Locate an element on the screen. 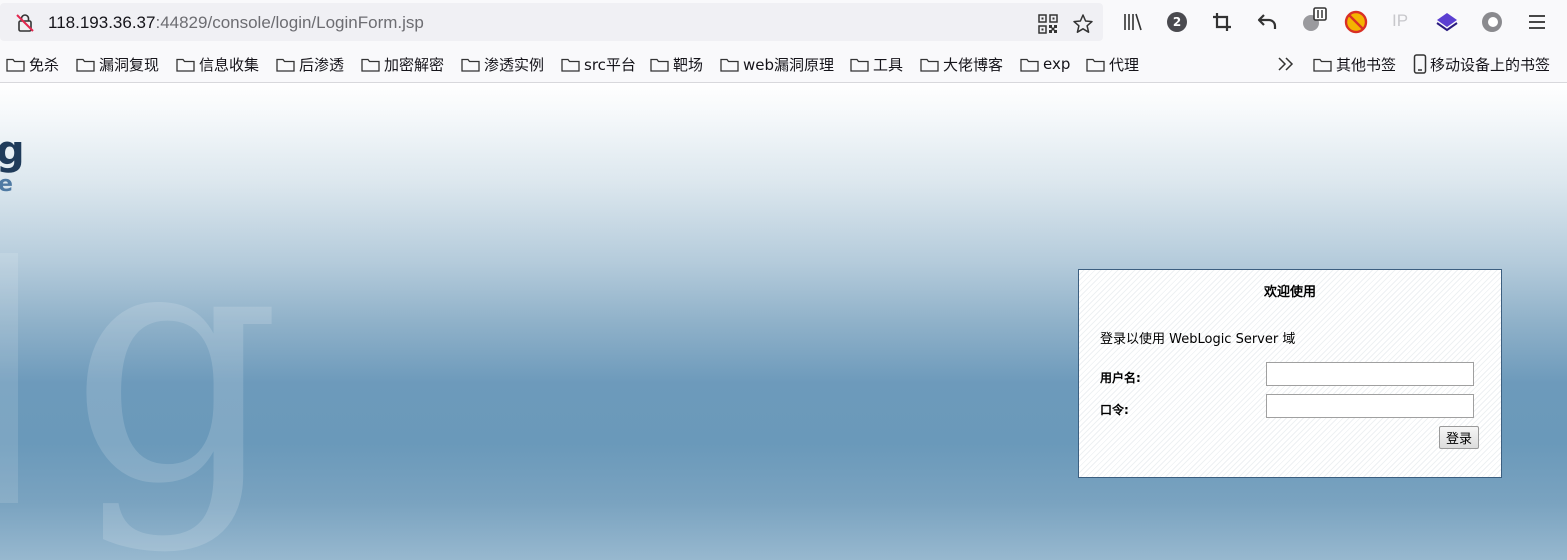 The image size is (1567, 560). crop-screenshot-icon is located at coordinates (1222, 22).